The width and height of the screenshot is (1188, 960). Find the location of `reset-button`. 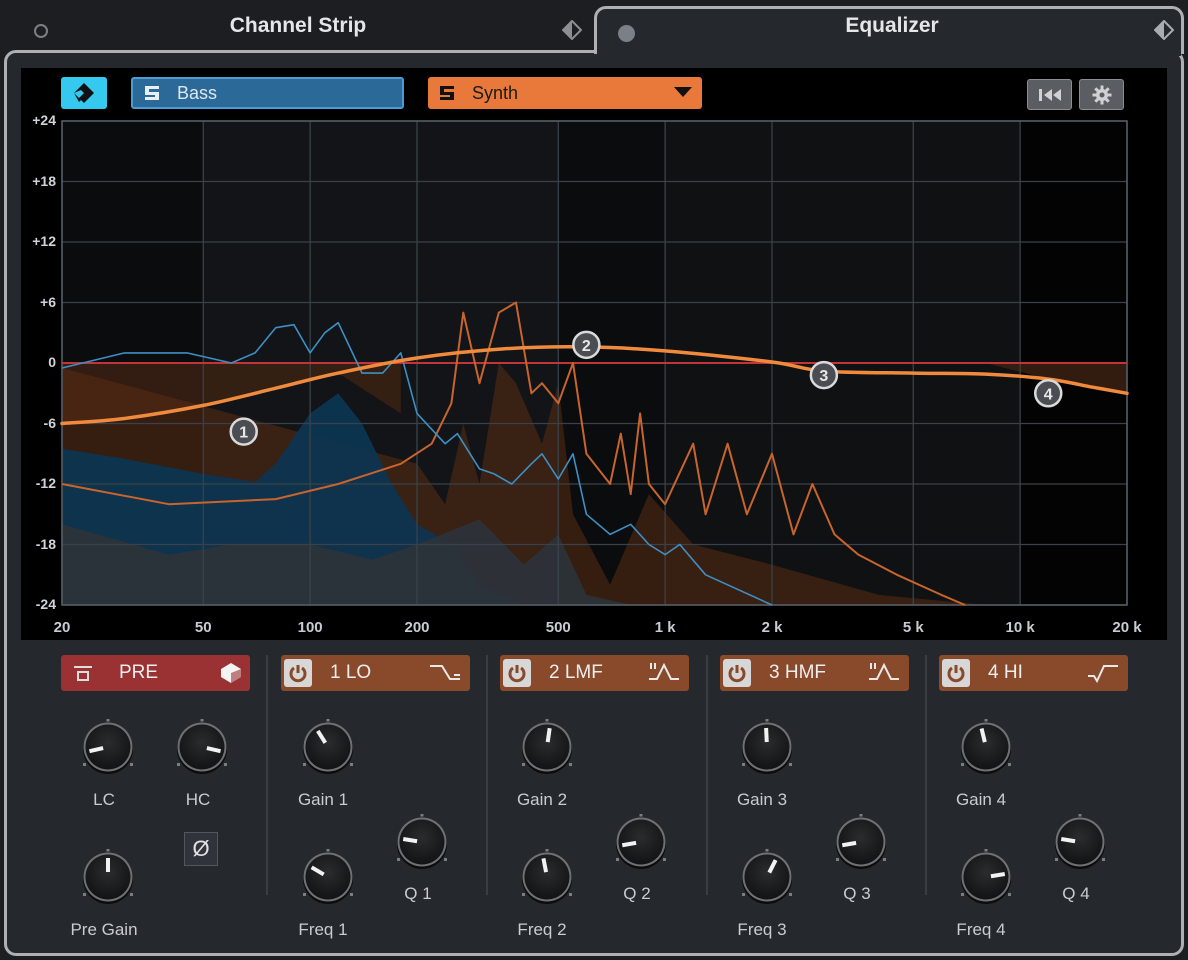

reset-button is located at coordinates (1049, 94).